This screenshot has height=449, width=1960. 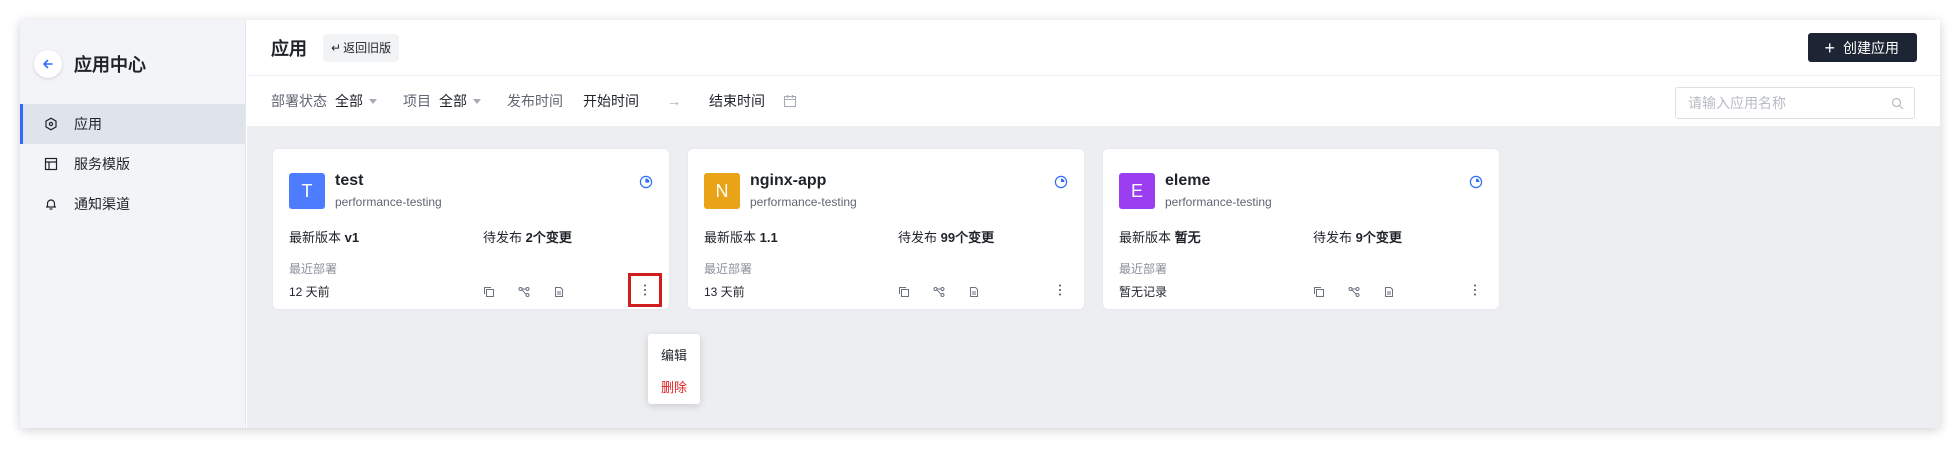 I want to click on project-label: 项目, so click(x=417, y=101).